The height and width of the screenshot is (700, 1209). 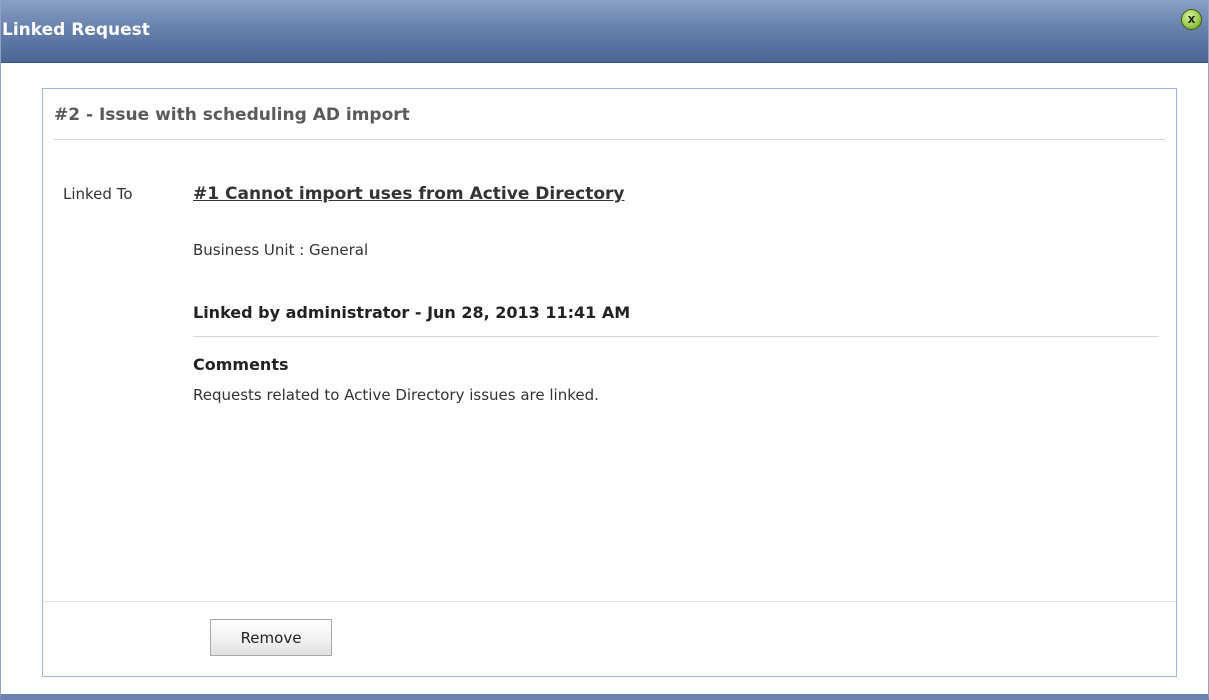 What do you see at coordinates (281, 250) in the screenshot?
I see `business-unit-text: Business Unit : General` at bounding box center [281, 250].